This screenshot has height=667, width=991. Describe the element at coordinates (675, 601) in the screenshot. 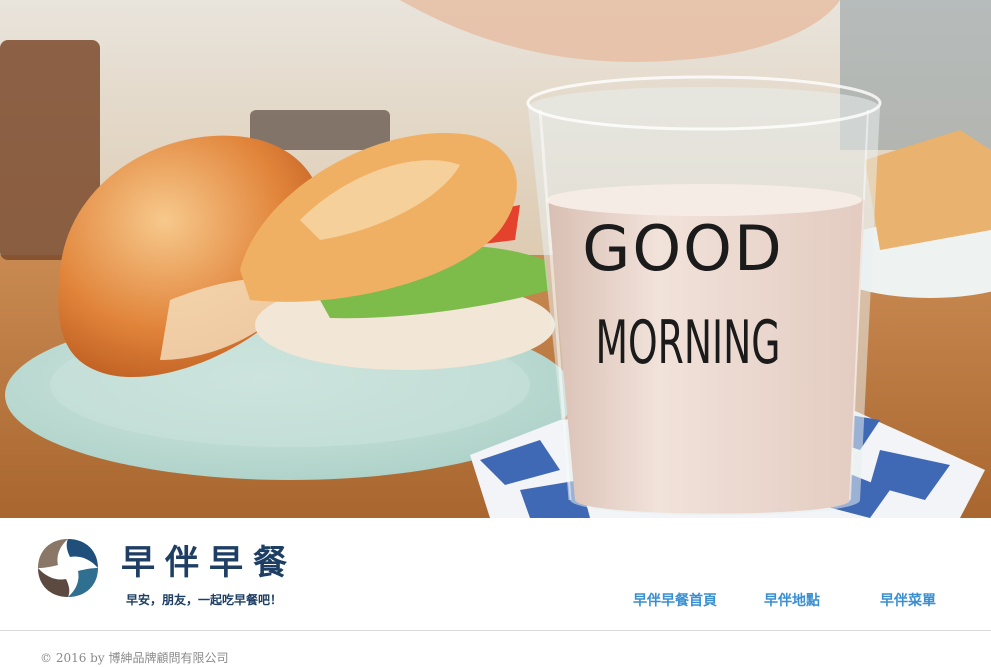

I see `nav-item-home: 早伴早餐首頁` at that location.